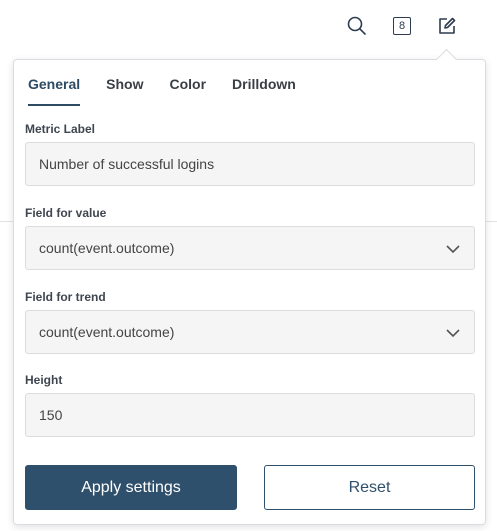  I want to click on metric-label-value: Number of successful logins, so click(127, 164).